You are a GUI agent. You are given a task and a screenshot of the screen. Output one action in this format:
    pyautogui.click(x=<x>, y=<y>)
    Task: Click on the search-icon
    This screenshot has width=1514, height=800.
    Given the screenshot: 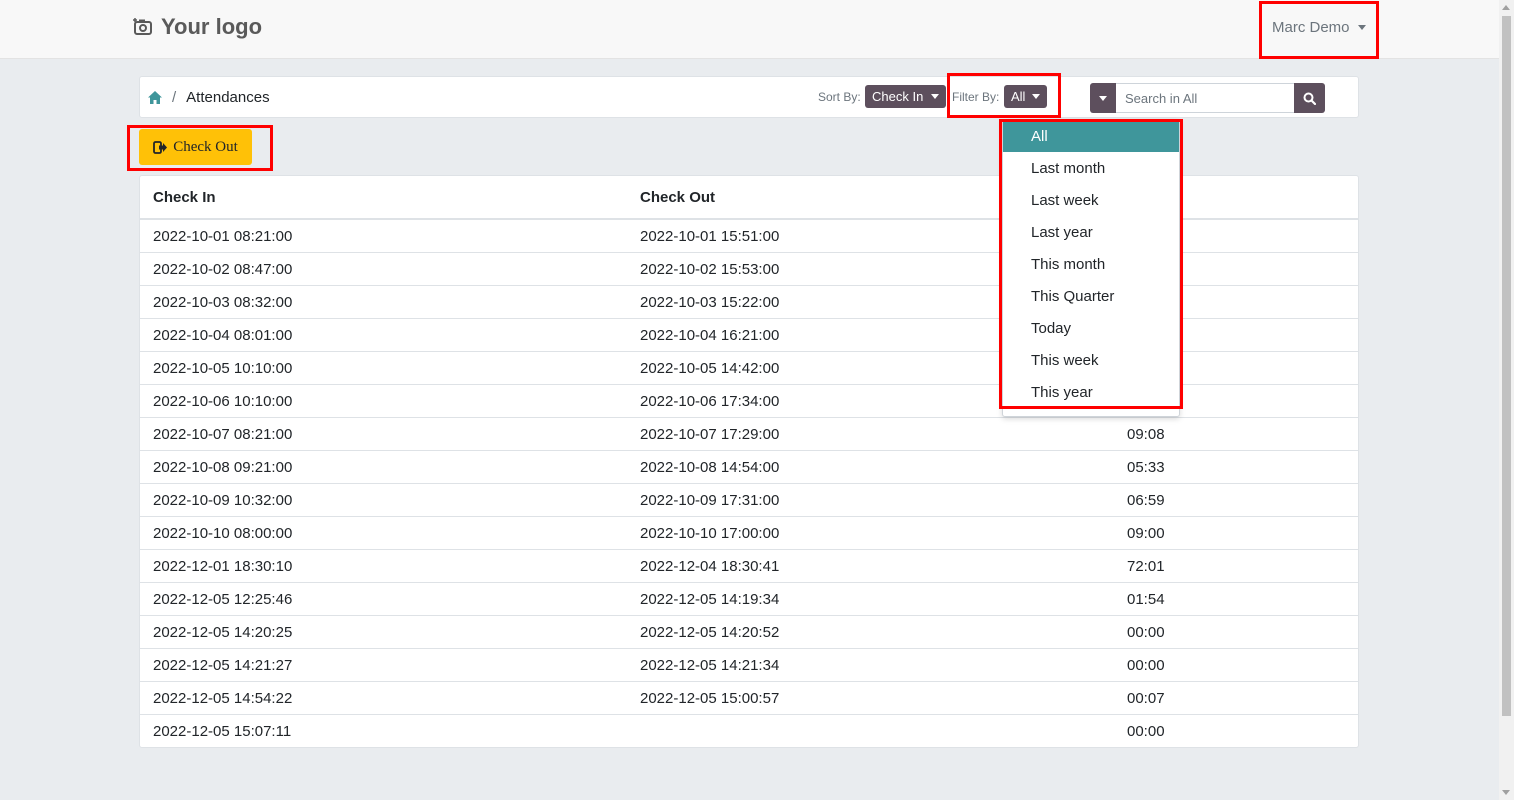 What is the action you would take?
    pyautogui.click(x=1309, y=98)
    